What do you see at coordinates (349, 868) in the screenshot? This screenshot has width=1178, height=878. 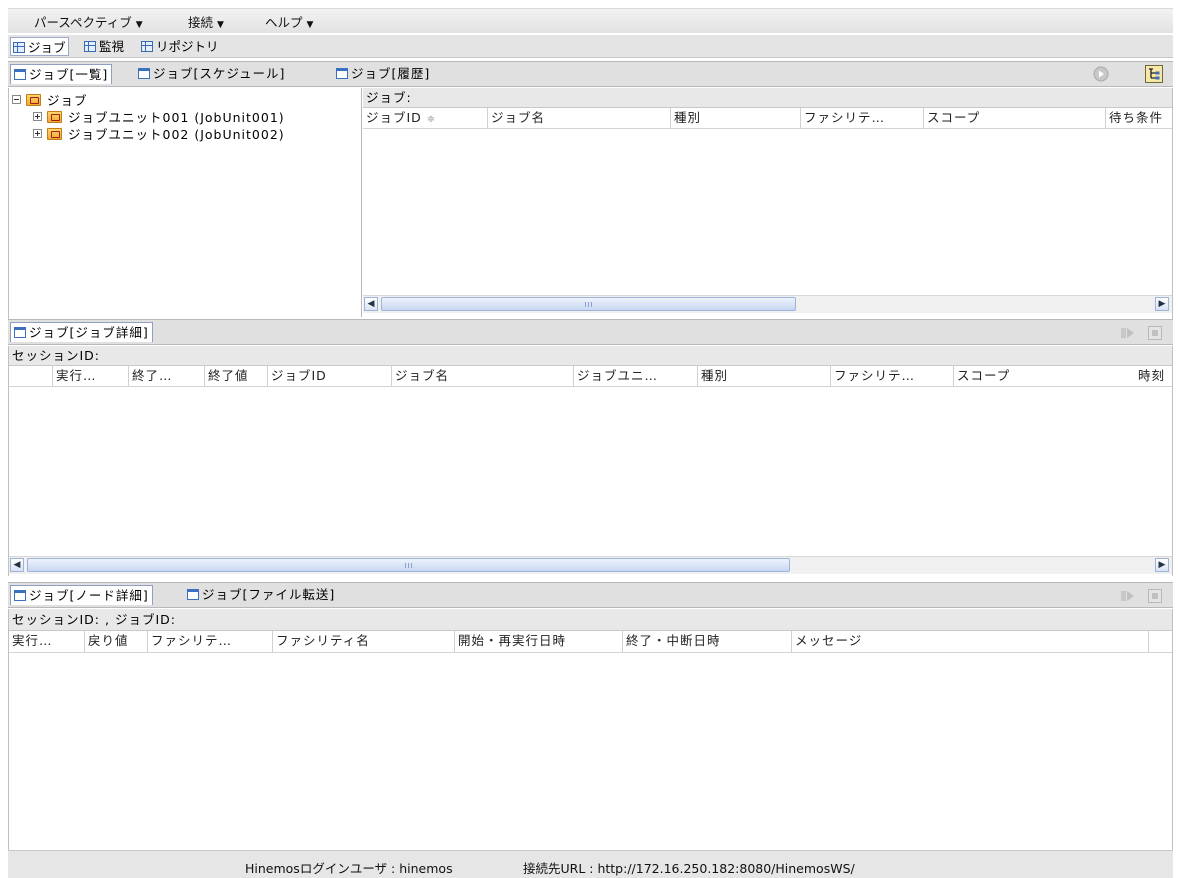 I see `status-login-user: Hinemosログインユーザ : hinemos` at bounding box center [349, 868].